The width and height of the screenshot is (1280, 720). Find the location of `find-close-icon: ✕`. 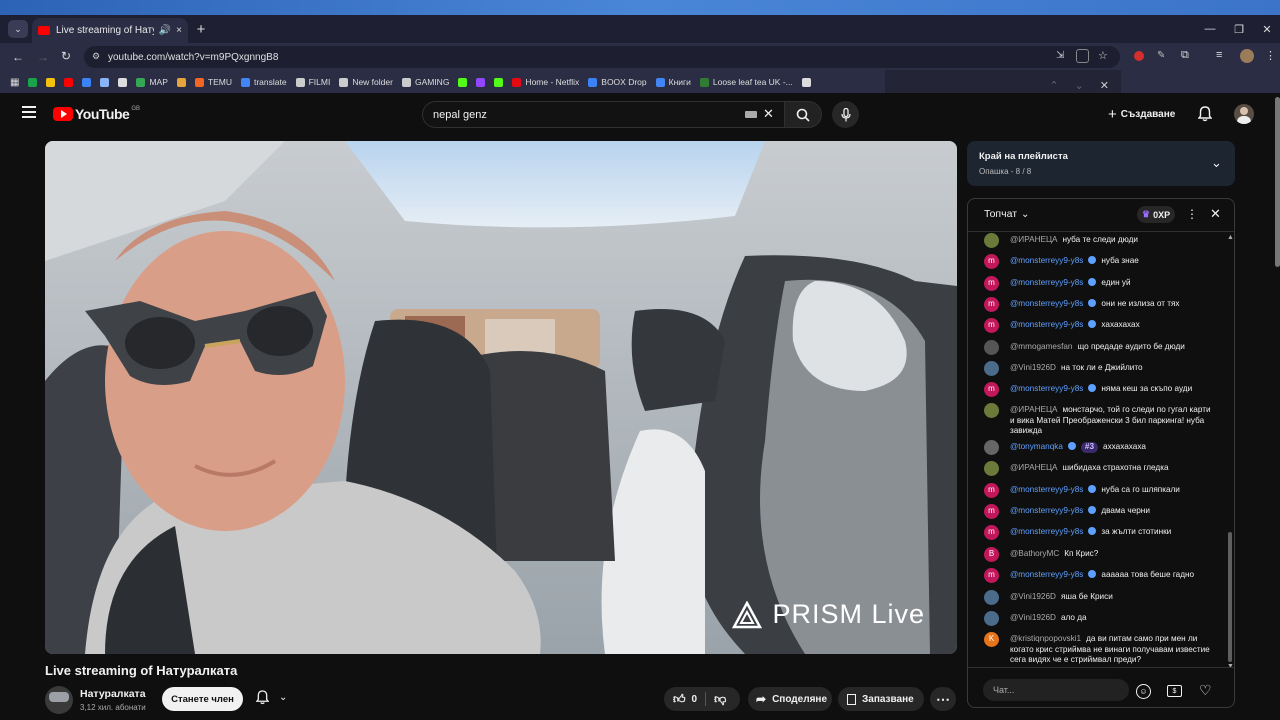

find-close-icon: ✕ is located at coordinates (1104, 85).